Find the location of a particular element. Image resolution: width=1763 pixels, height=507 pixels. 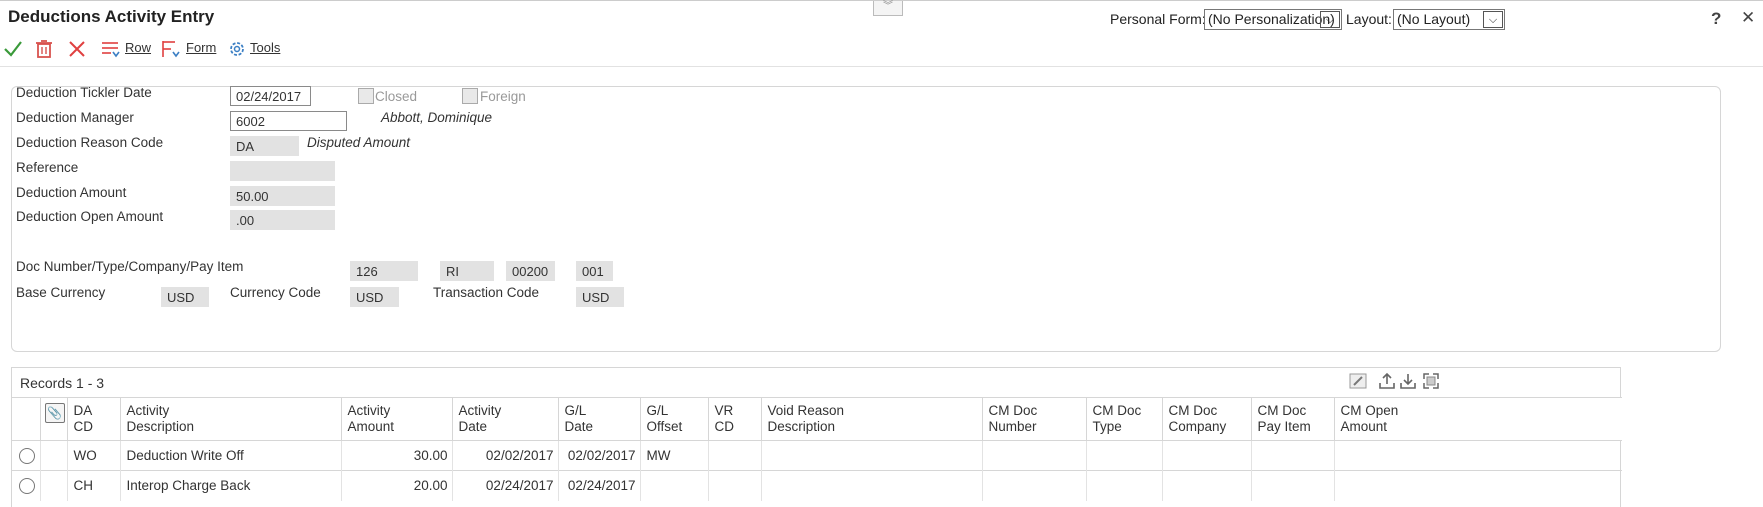

reference-field is located at coordinates (282, 171).